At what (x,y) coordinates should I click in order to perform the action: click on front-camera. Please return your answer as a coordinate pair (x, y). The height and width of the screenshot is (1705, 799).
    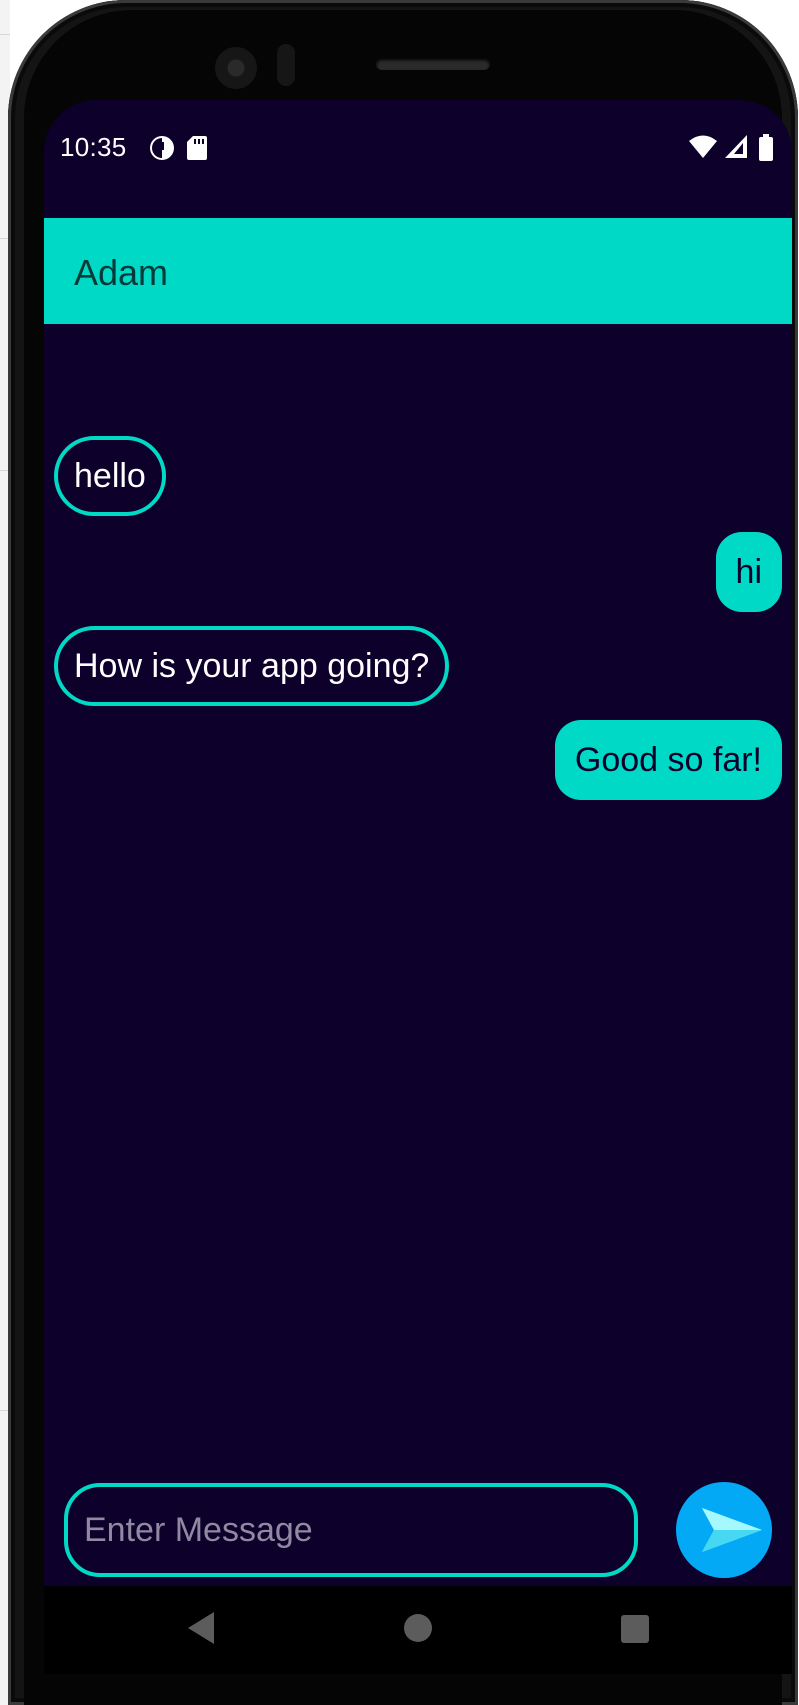
    Looking at the image, I should click on (236, 68).